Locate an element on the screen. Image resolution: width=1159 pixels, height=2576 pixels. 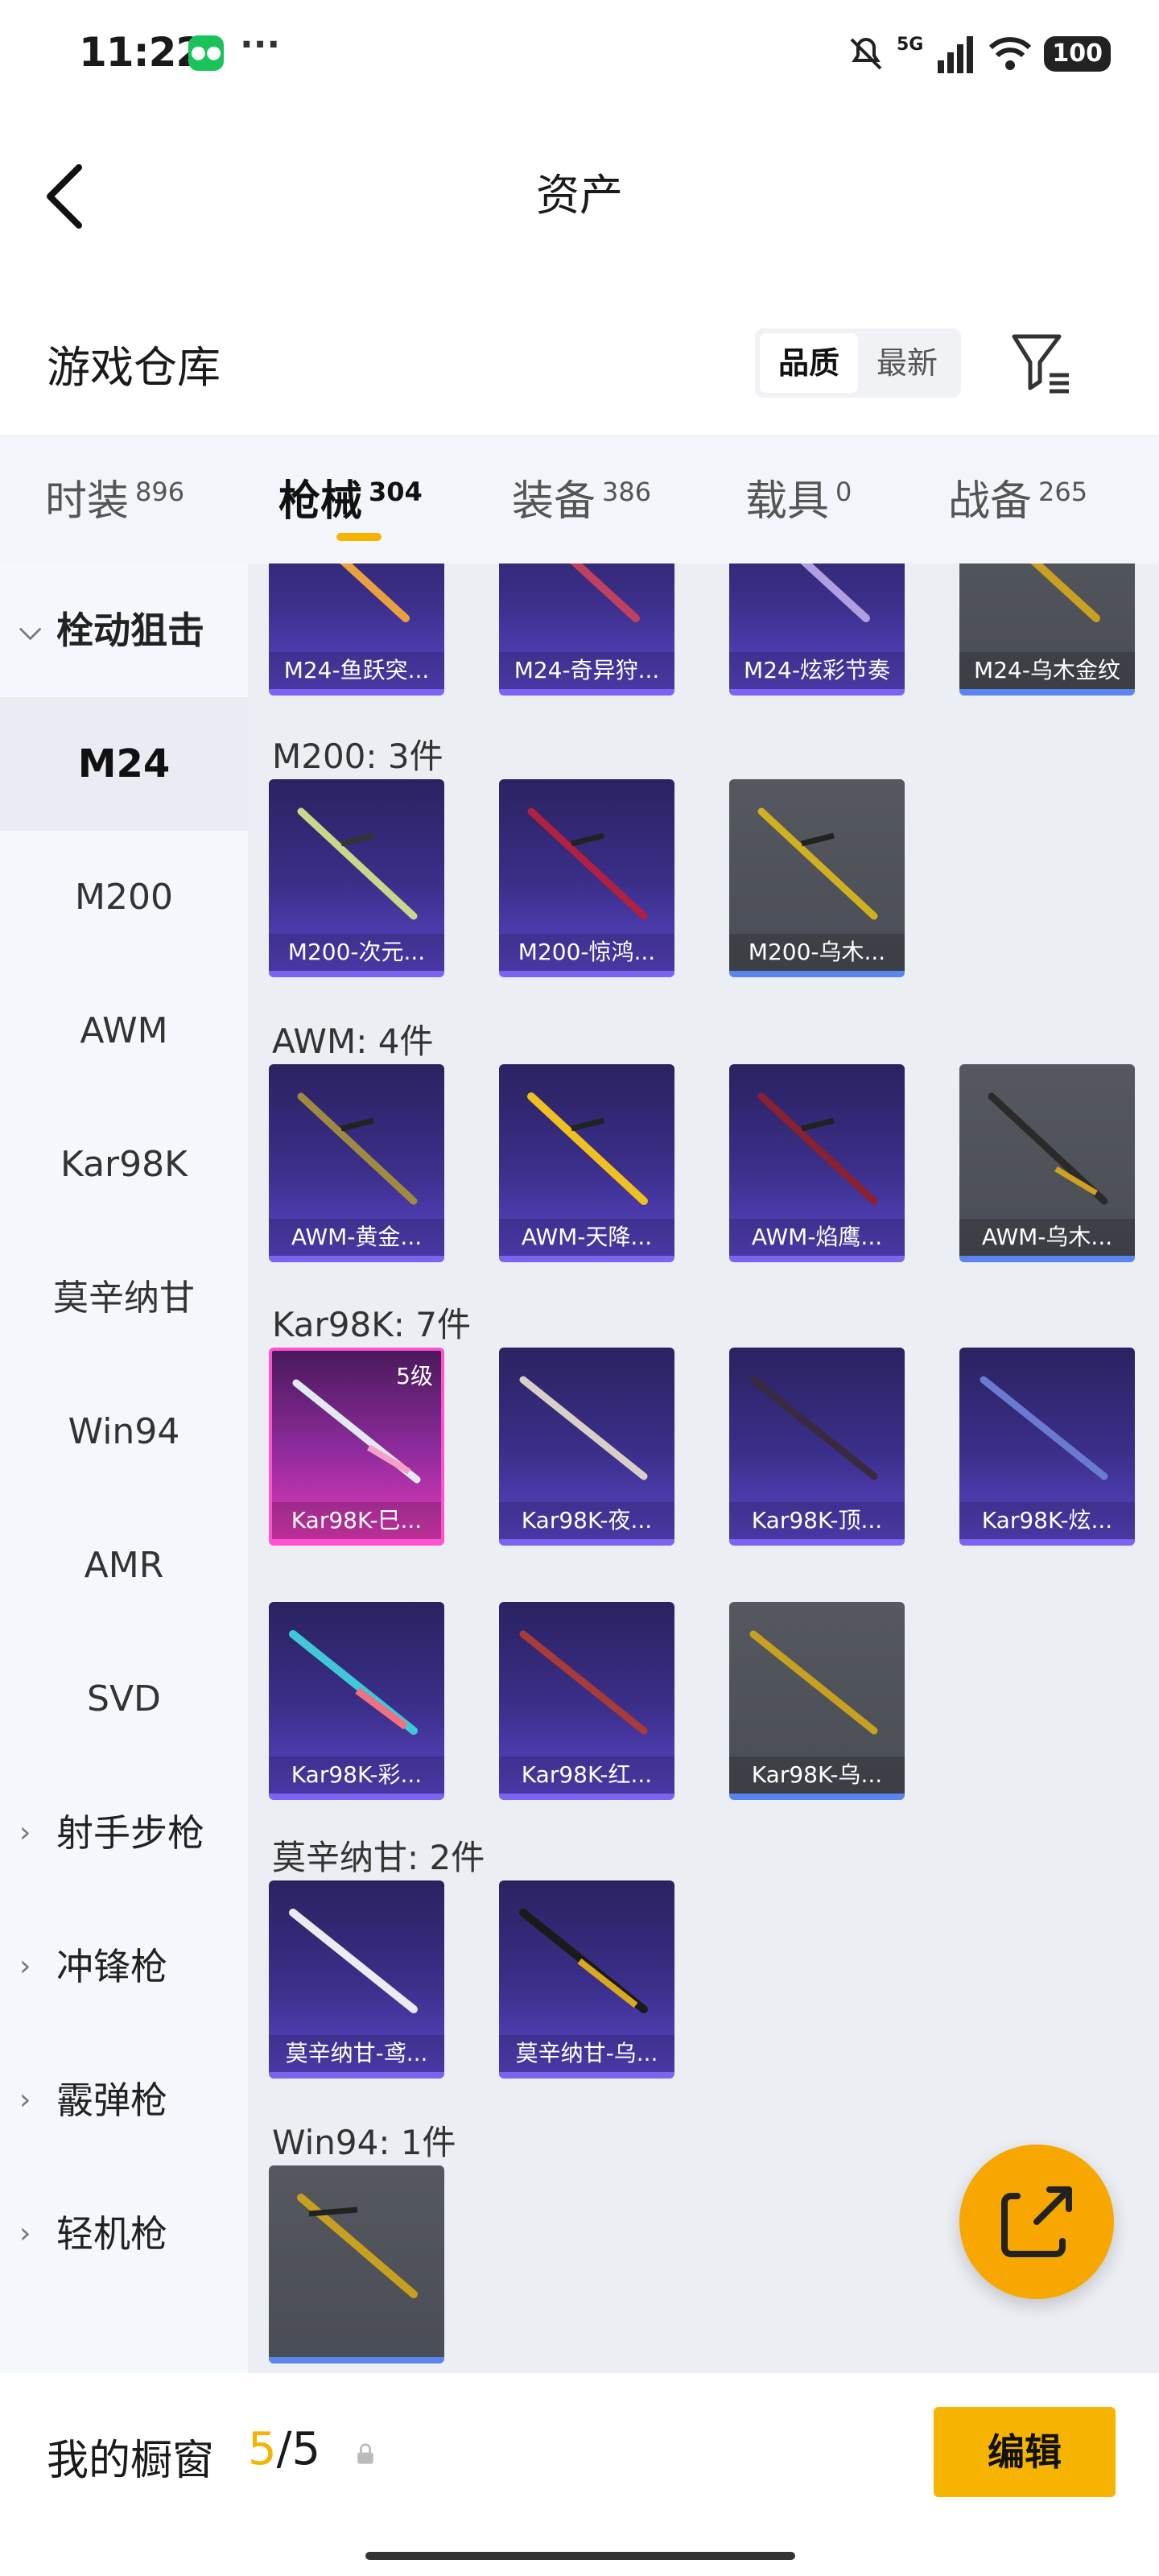
sidebar-group-marksman: › 射手步枪 is located at coordinates (124, 1833).